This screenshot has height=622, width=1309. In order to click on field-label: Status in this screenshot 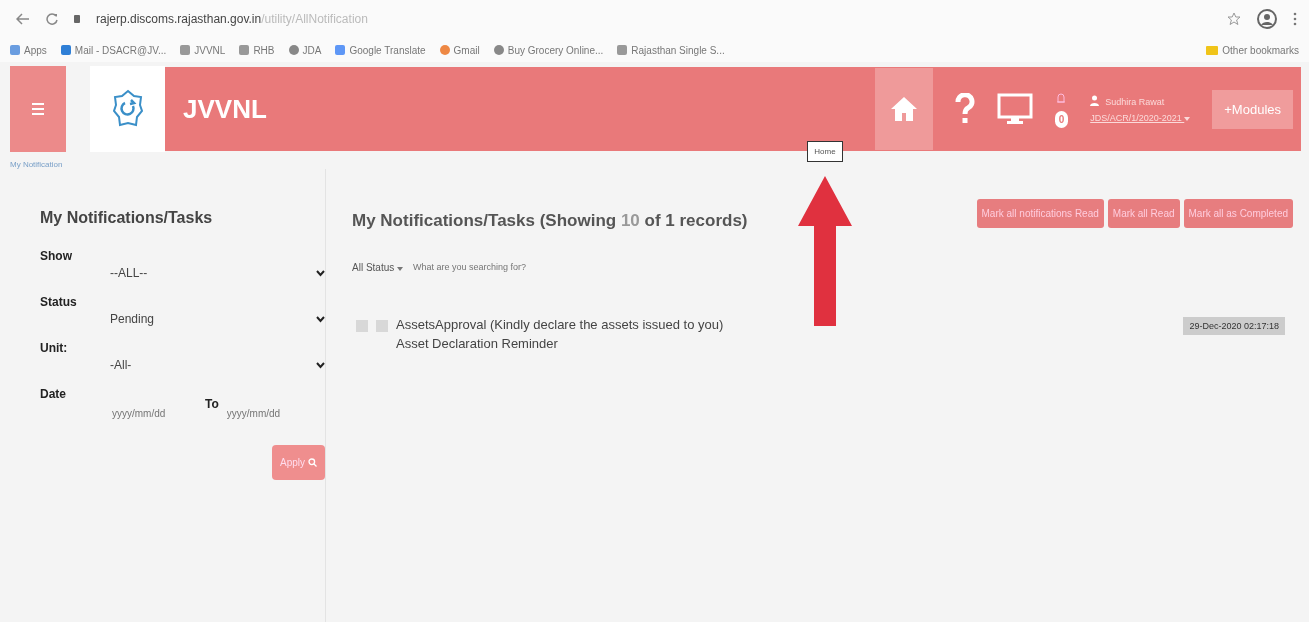, I will do `click(59, 301)`.